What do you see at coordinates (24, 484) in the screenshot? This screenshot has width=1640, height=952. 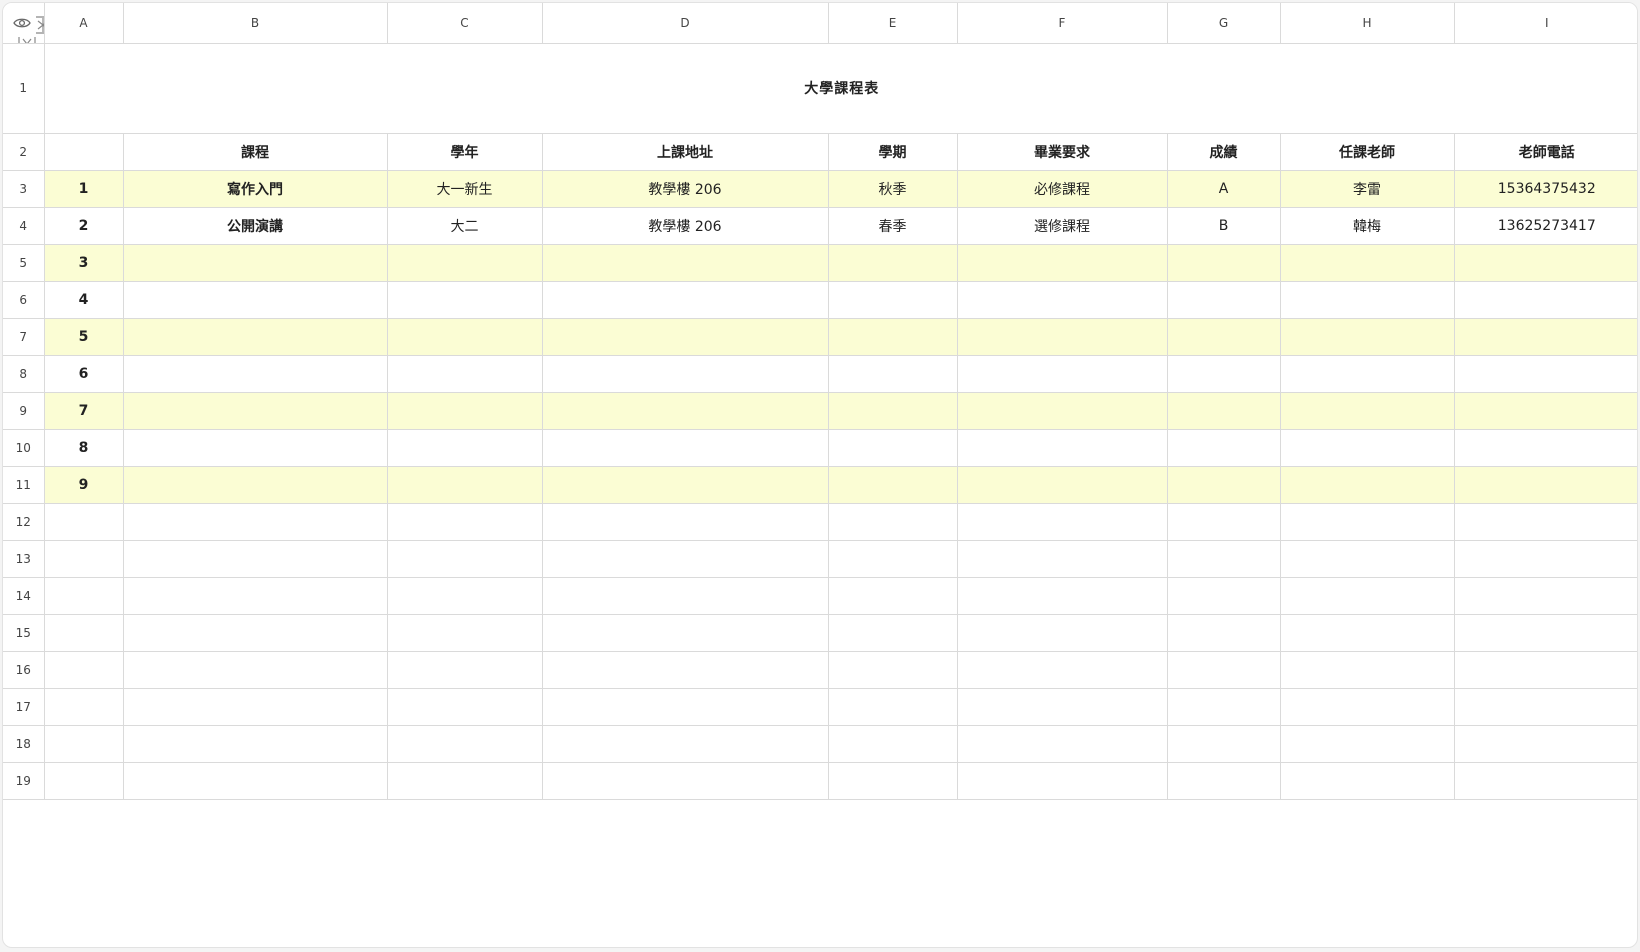 I see `row-header: 11` at bounding box center [24, 484].